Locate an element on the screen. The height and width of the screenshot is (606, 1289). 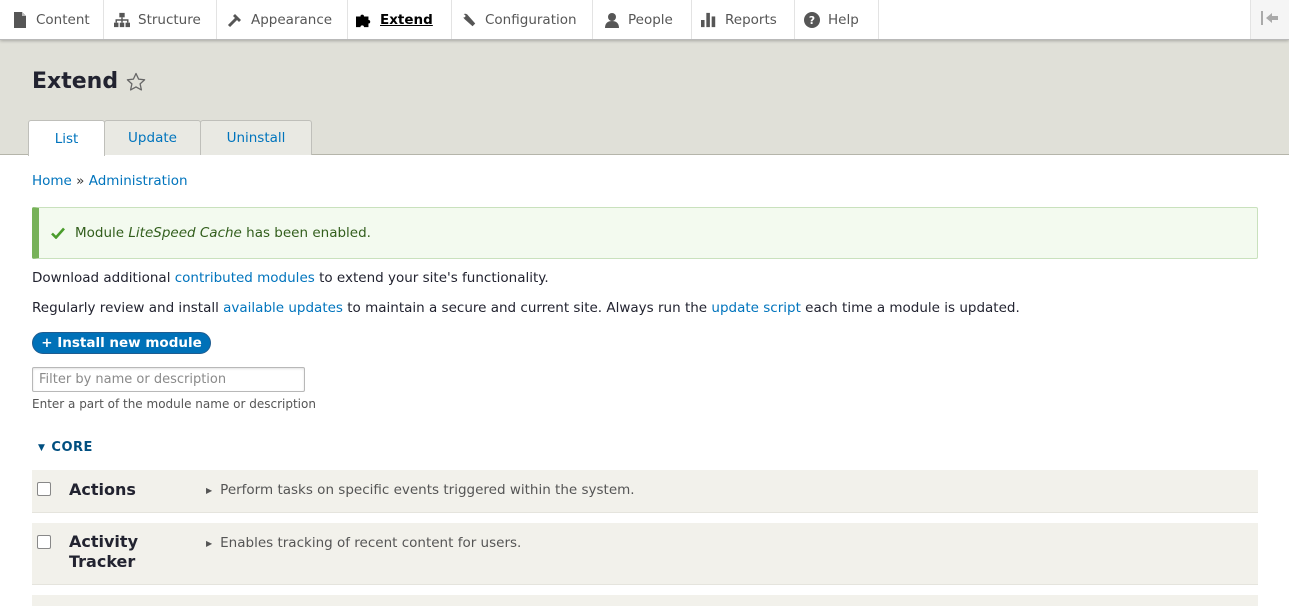
content-icon is located at coordinates (20, 19).